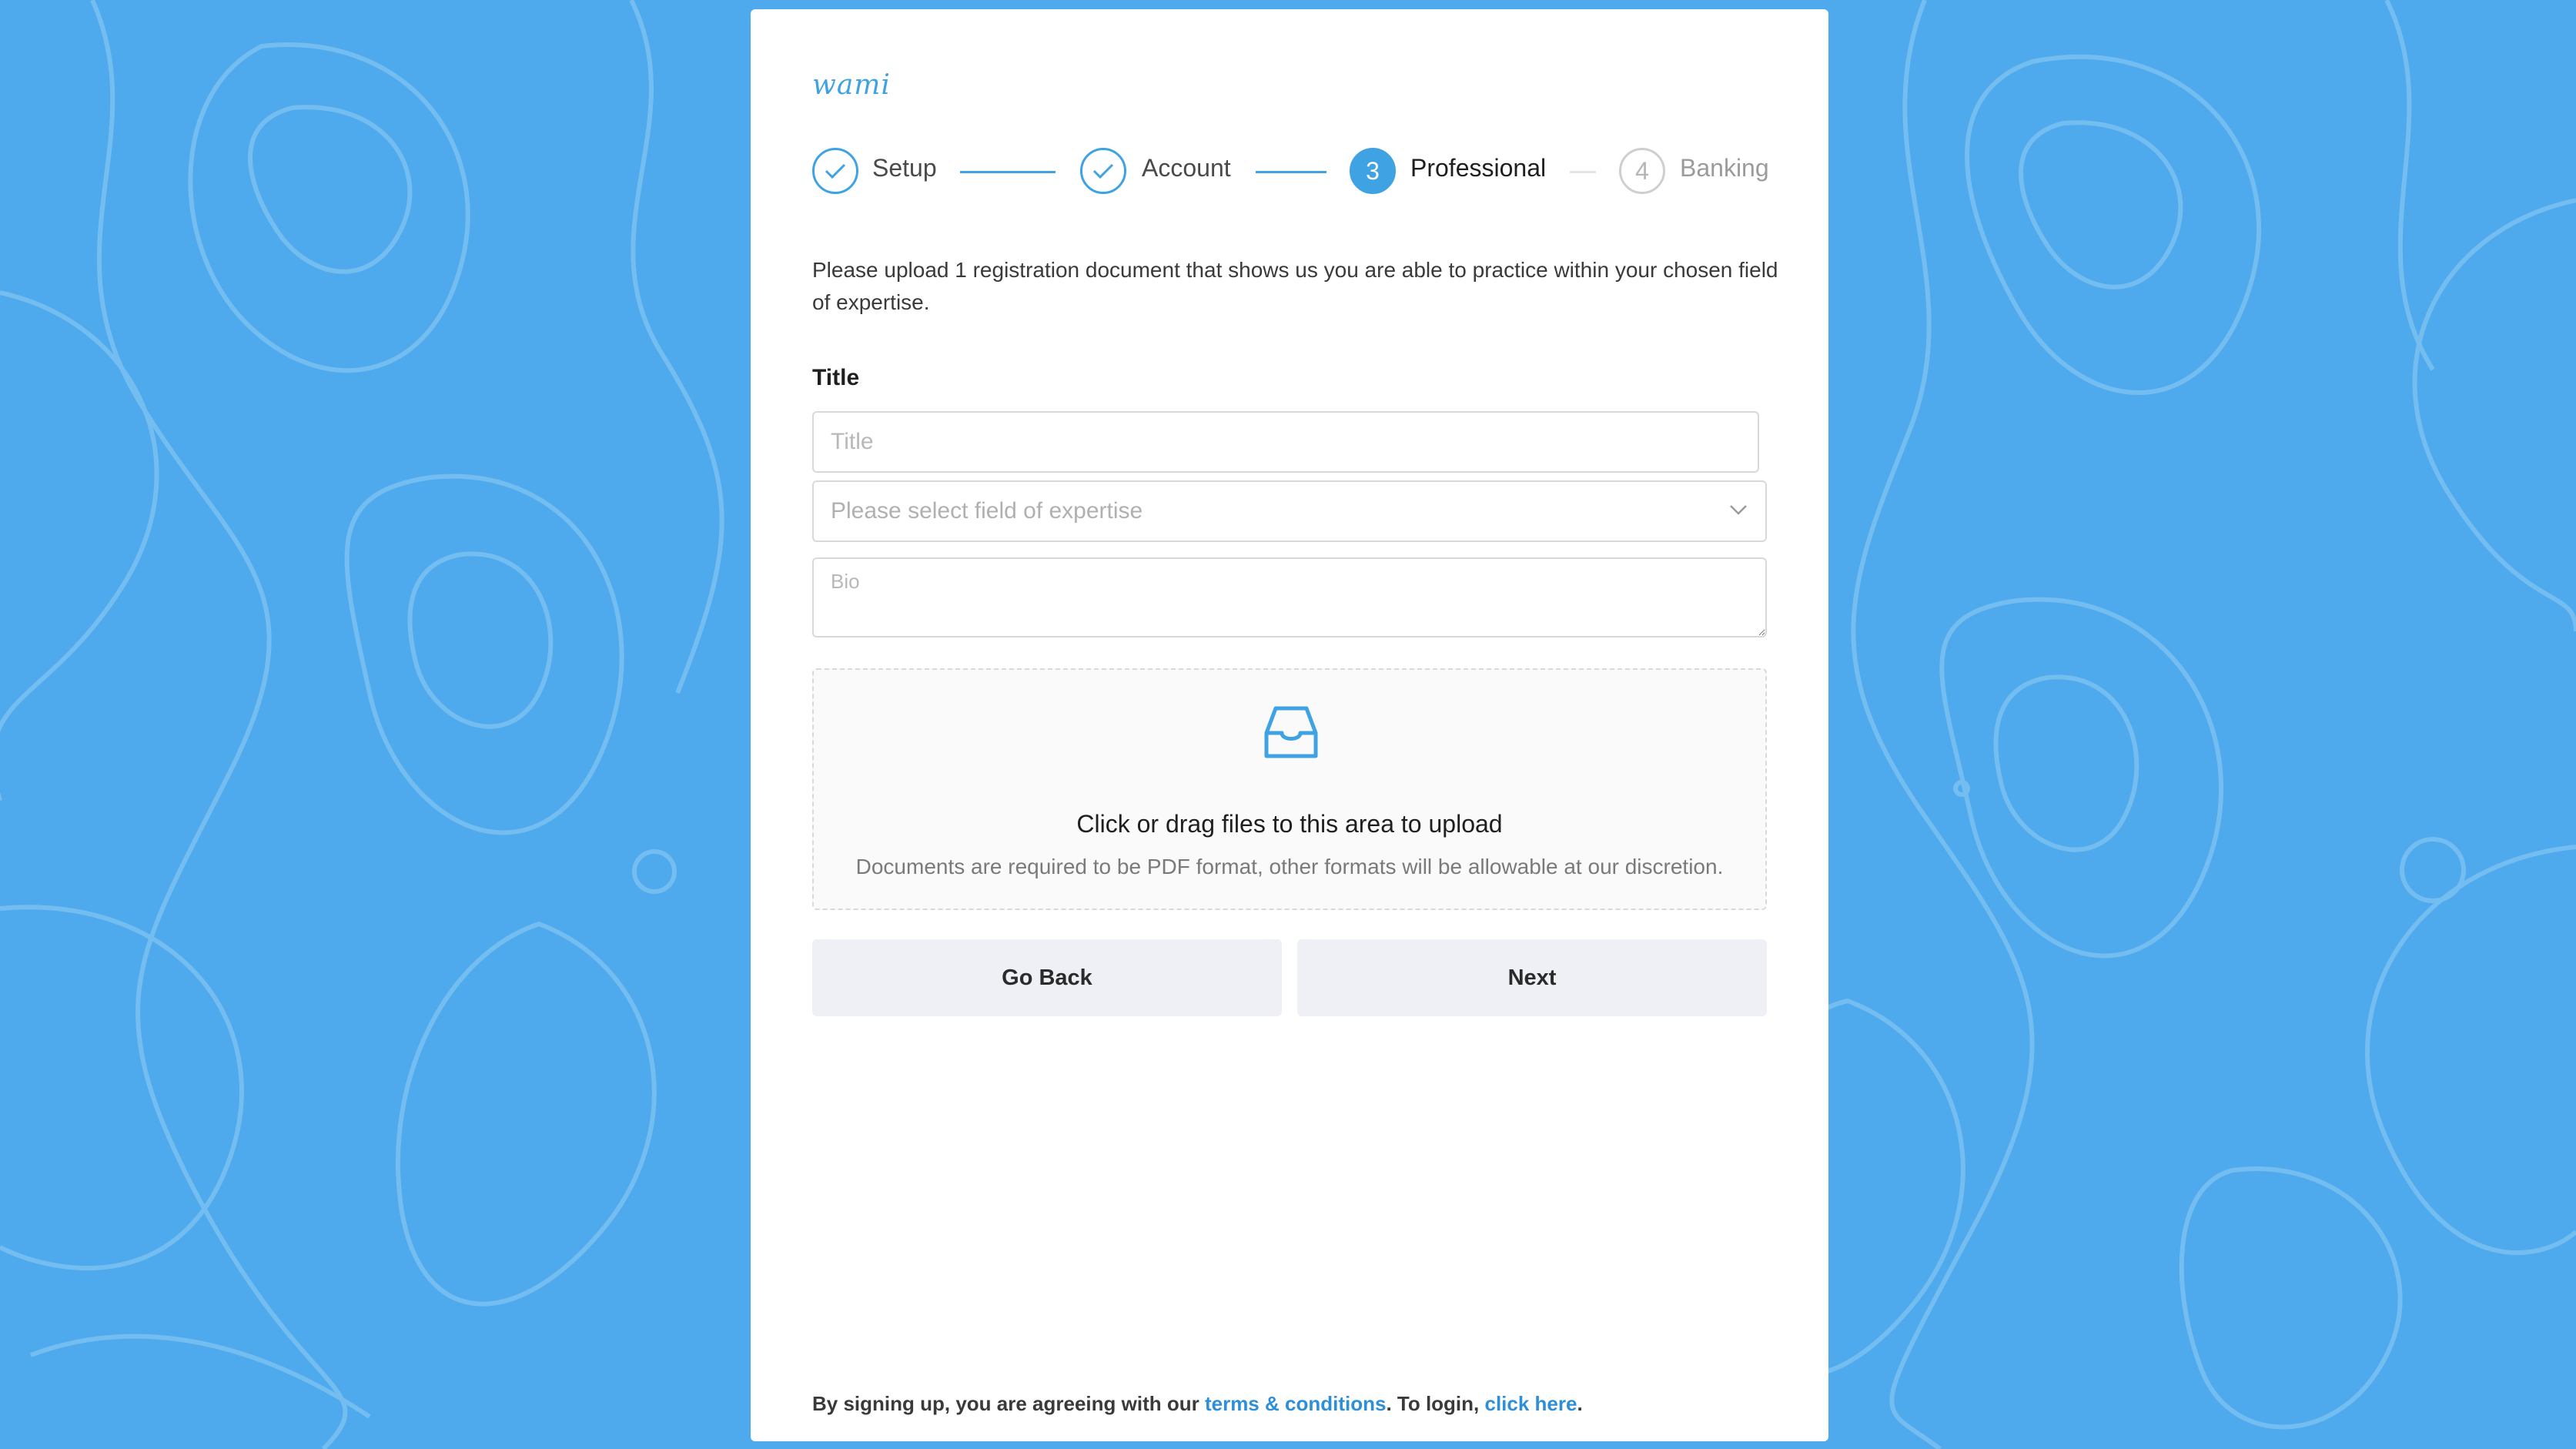  I want to click on title-label: Title, so click(836, 377).